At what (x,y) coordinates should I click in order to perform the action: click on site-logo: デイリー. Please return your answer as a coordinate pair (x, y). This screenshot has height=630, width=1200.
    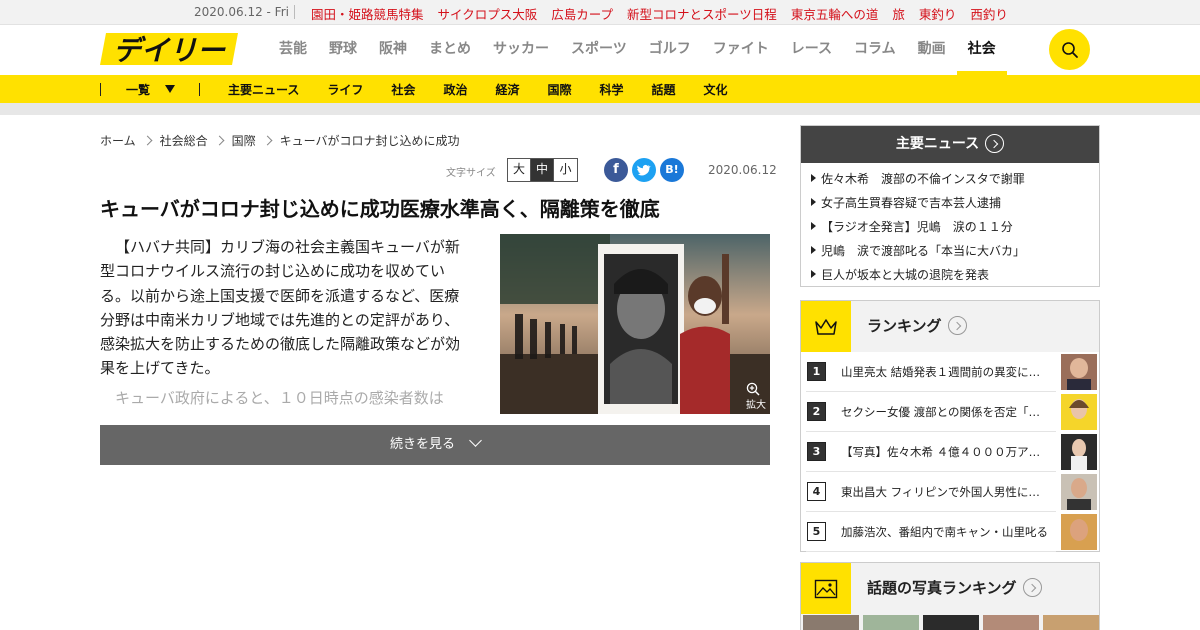
    Looking at the image, I should click on (170, 49).